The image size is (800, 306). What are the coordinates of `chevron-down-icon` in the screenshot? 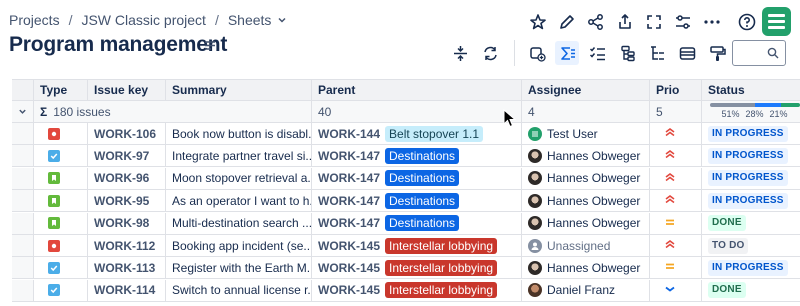 It's located at (282, 20).